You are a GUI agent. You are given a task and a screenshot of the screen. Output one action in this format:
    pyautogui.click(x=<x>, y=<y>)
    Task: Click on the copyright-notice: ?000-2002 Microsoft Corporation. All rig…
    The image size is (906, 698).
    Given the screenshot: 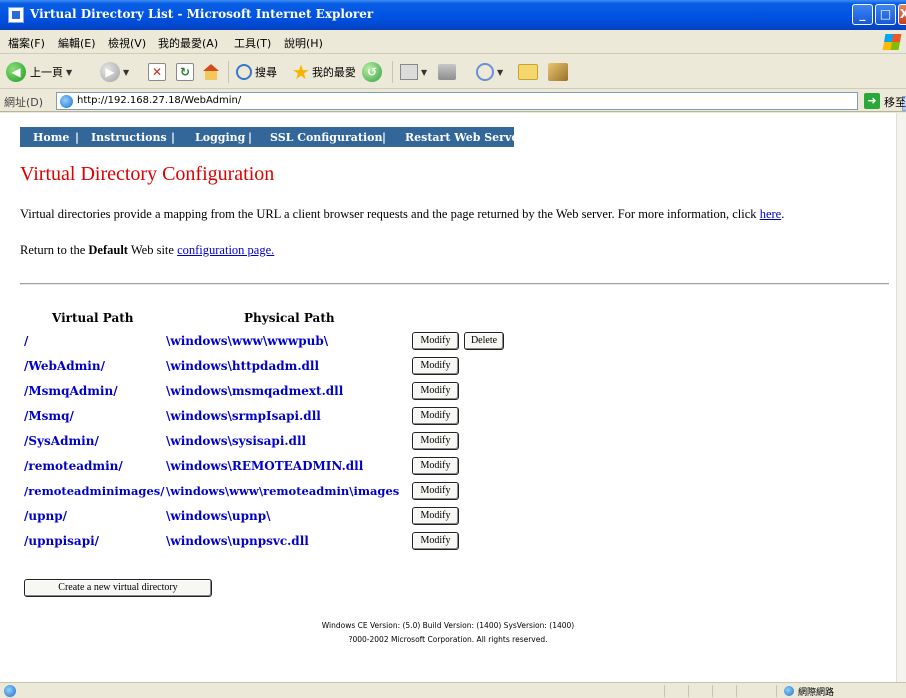 What is the action you would take?
    pyautogui.click(x=448, y=639)
    